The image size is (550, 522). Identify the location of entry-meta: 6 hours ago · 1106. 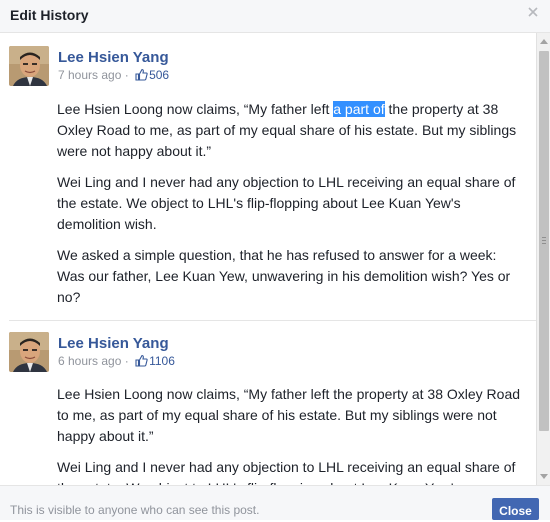
(116, 362).